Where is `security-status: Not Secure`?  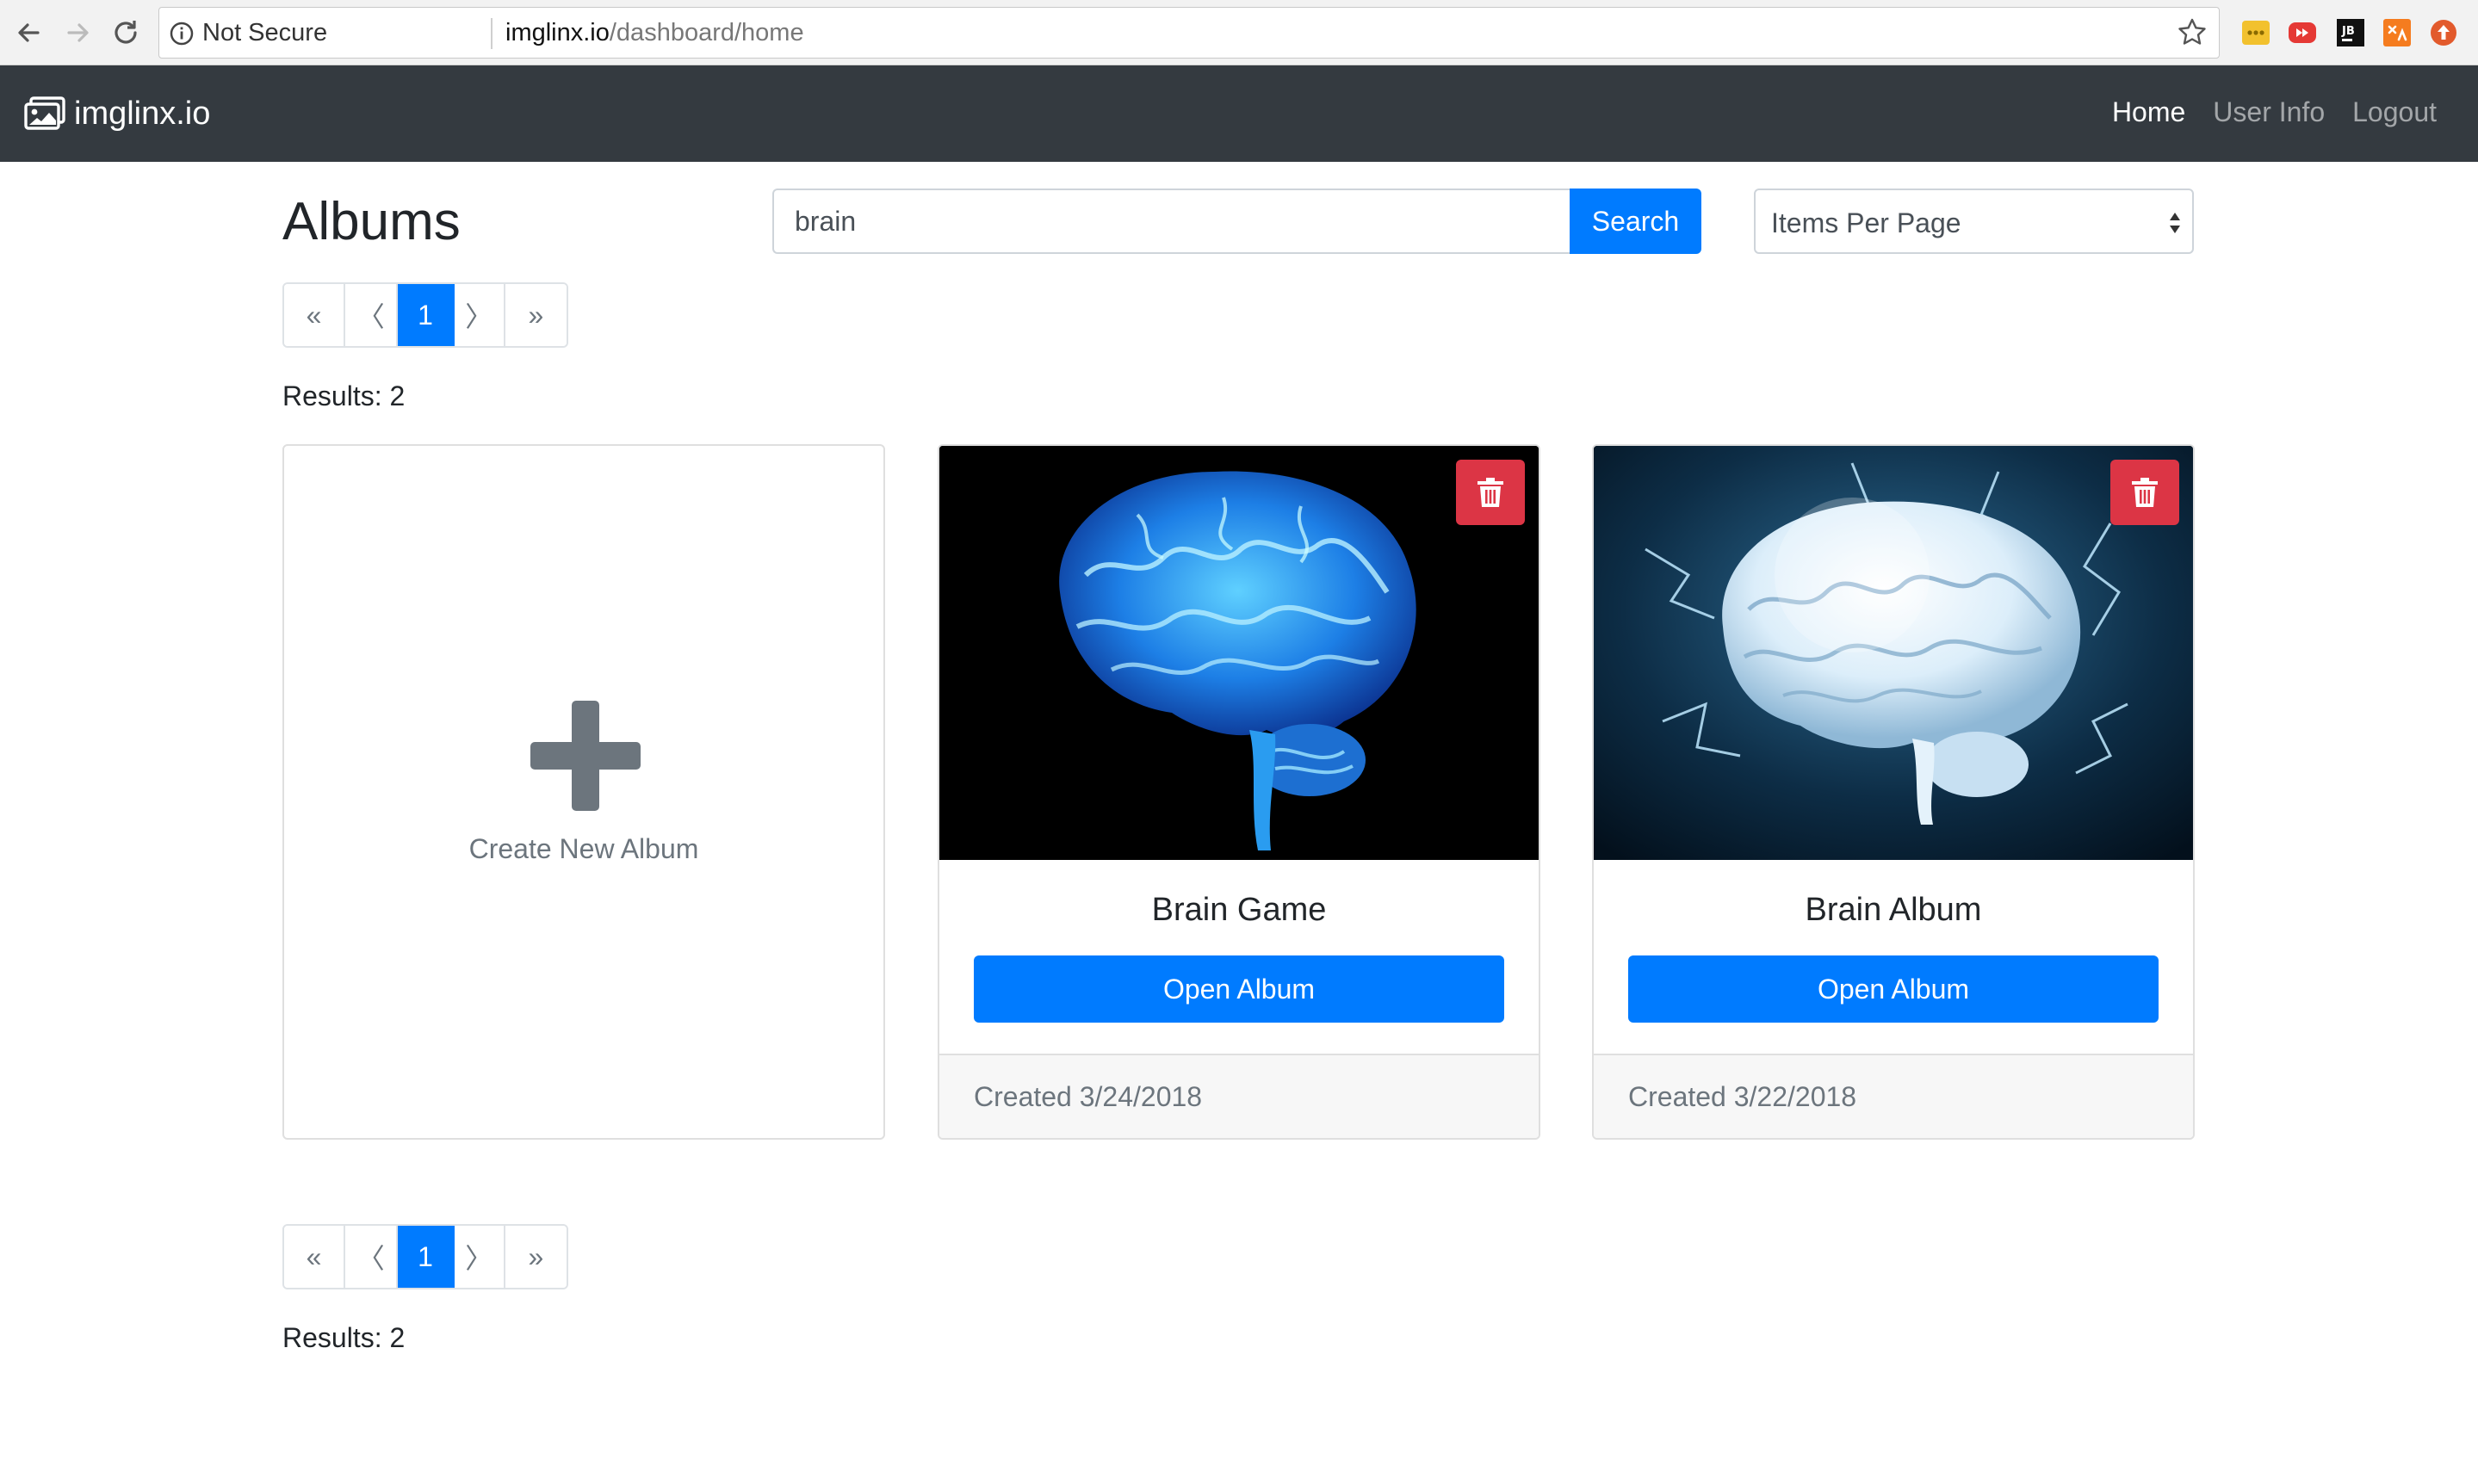
security-status: Not Secure is located at coordinates (265, 32).